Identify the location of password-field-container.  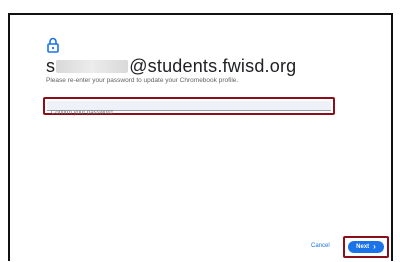
(189, 109).